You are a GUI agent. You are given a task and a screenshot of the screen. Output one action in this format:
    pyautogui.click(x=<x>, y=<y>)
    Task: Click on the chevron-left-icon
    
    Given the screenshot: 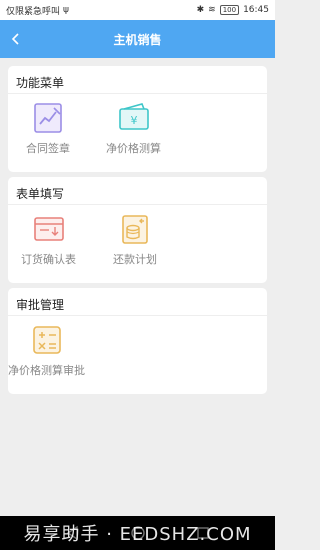 What is the action you would take?
    pyautogui.click(x=15, y=39)
    